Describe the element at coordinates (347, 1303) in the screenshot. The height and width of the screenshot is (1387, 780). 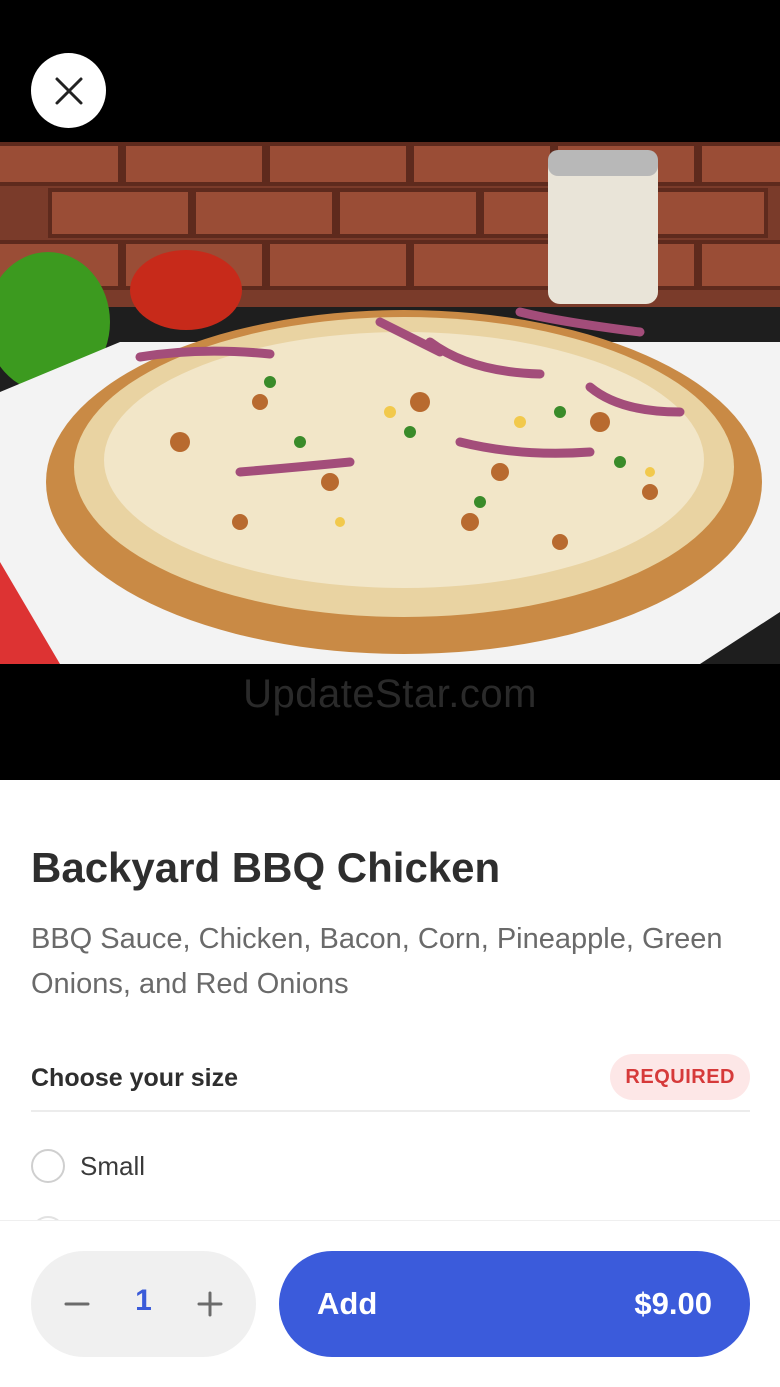
I see `add-label: Add` at that location.